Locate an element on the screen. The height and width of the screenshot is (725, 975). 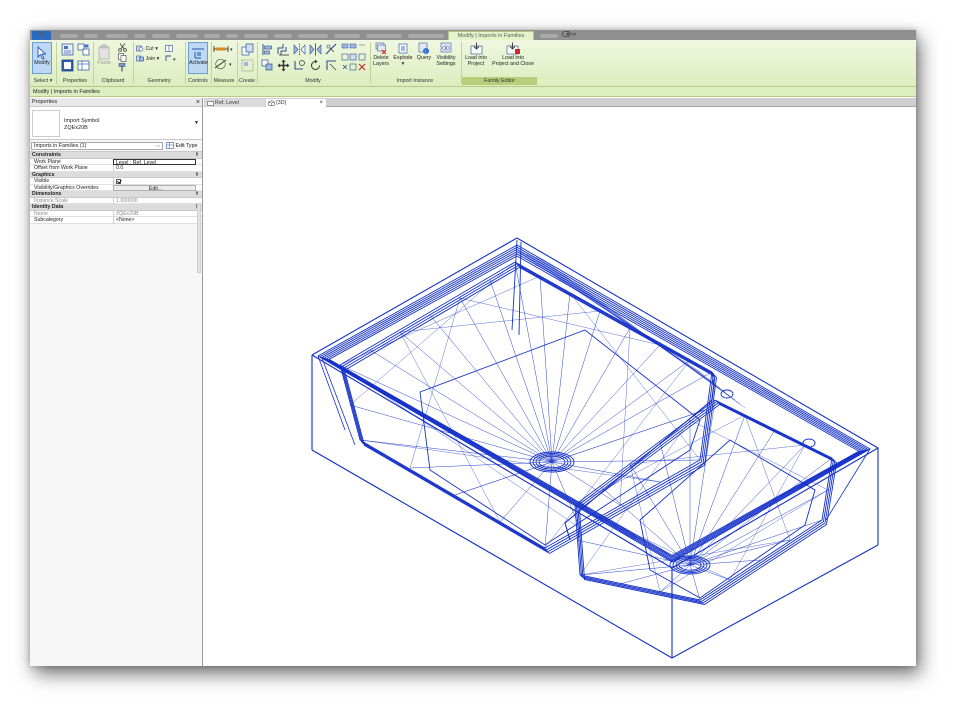
paste-button: Paste is located at coordinates (104, 58).